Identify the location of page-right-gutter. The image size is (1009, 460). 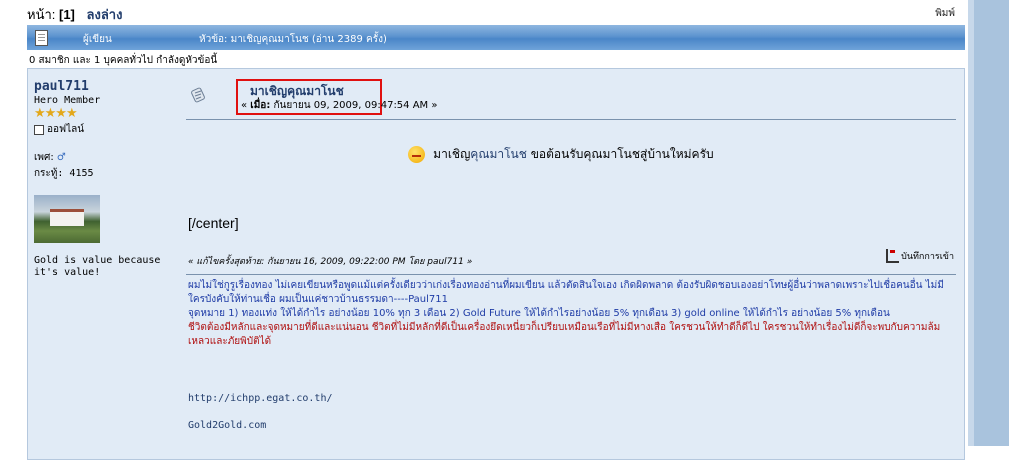
(988, 223).